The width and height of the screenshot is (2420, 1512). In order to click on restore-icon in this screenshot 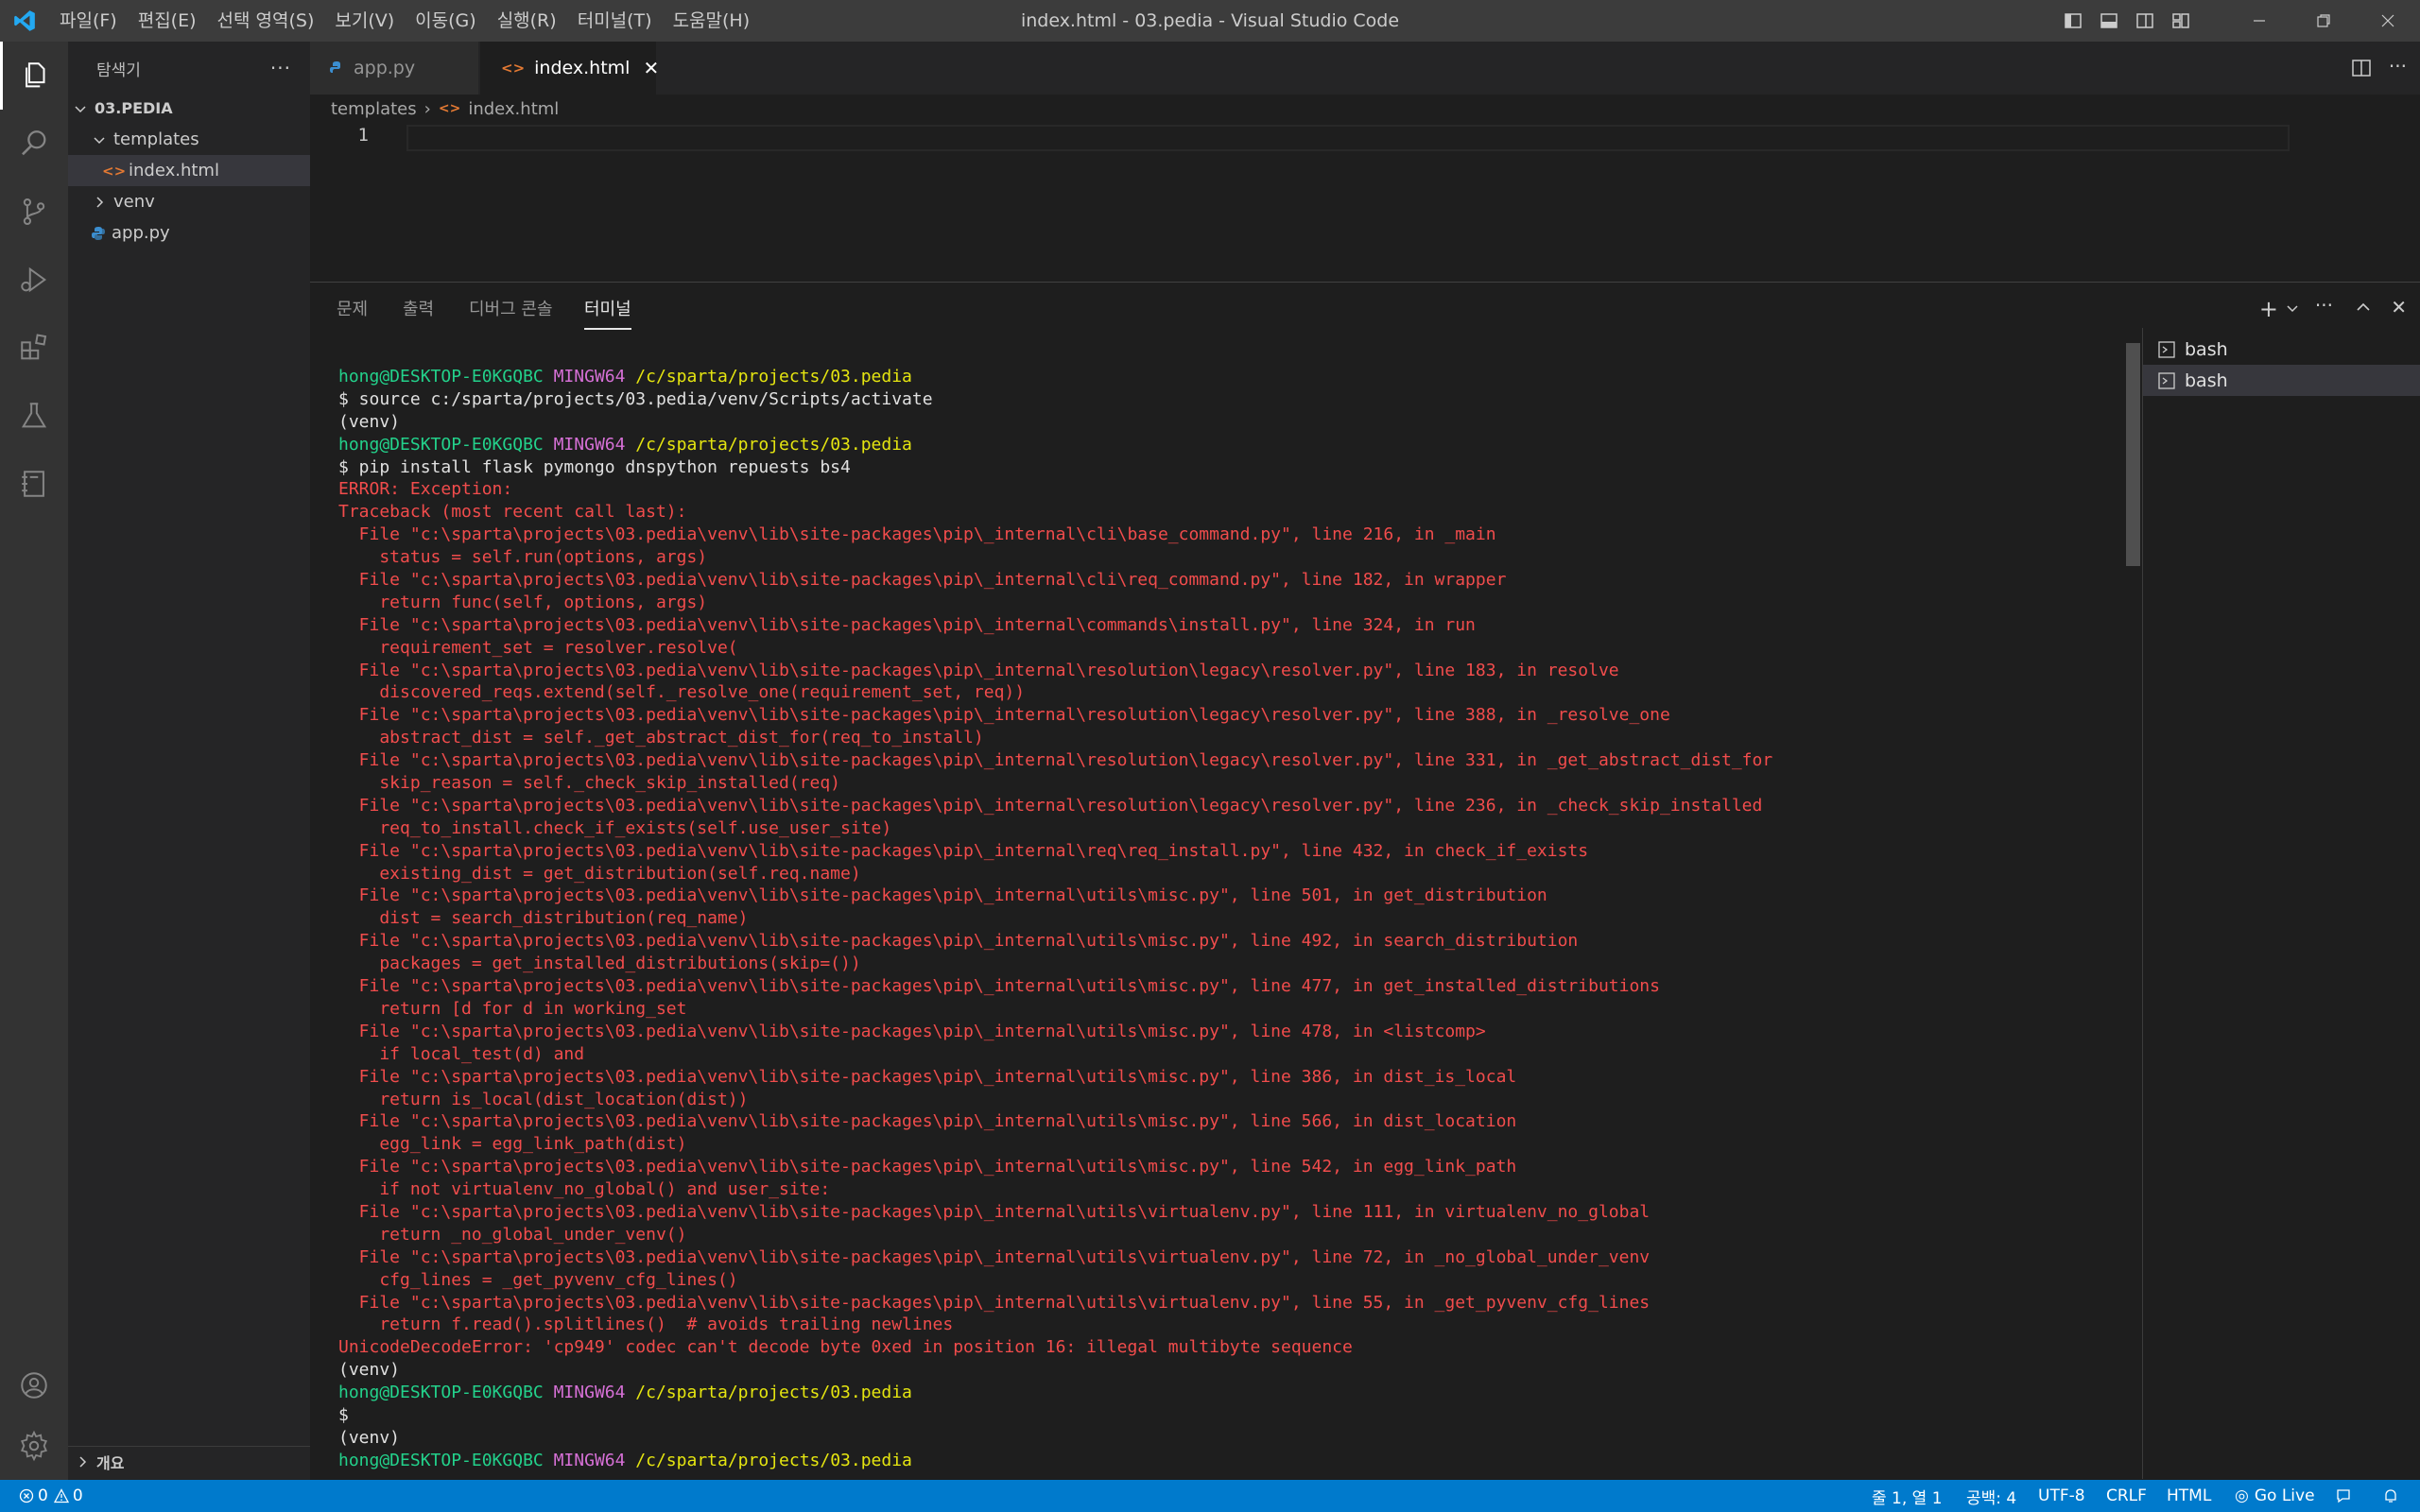, I will do `click(2323, 21)`.